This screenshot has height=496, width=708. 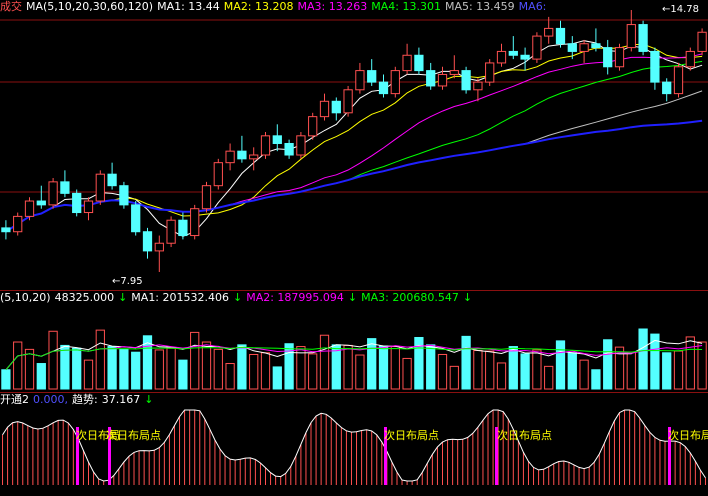 What do you see at coordinates (25, 297) in the screenshot?
I see `volume-params: (5,10,20)` at bounding box center [25, 297].